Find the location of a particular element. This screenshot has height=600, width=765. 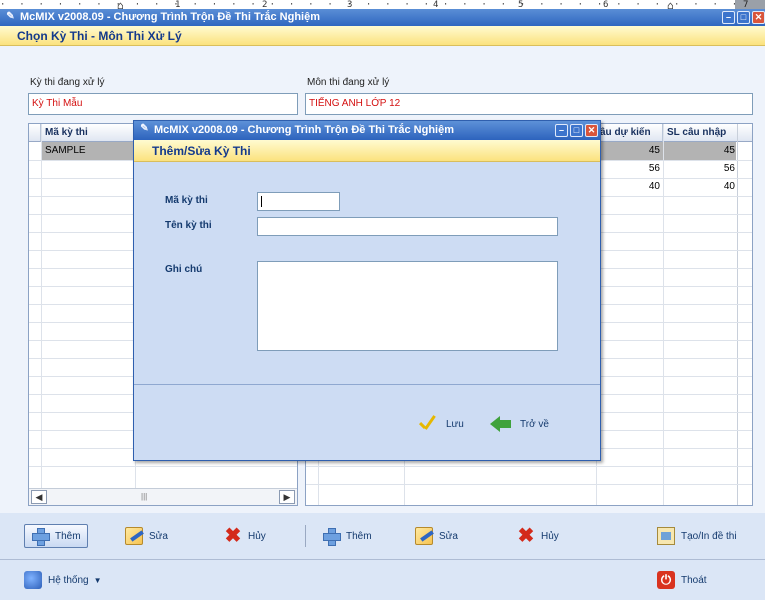

name-input is located at coordinates (407, 226).